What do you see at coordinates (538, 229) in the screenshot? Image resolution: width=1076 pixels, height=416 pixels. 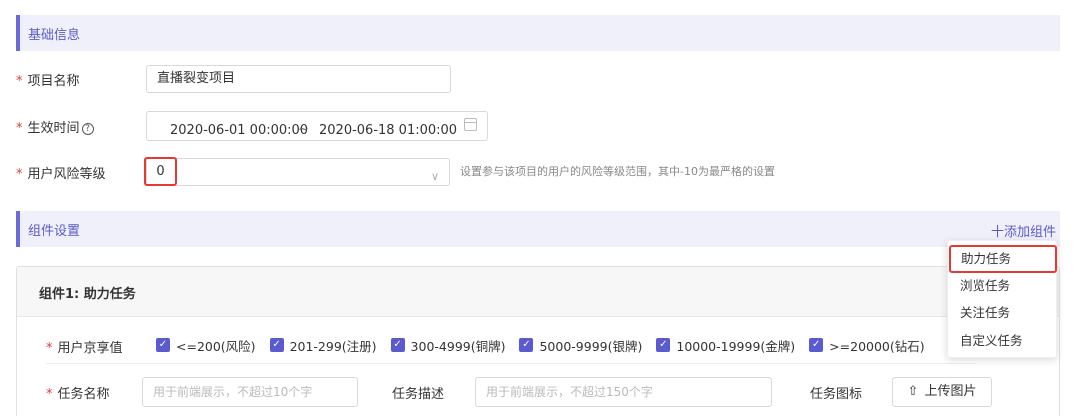 I see `section-component-settings: 组件设置` at bounding box center [538, 229].